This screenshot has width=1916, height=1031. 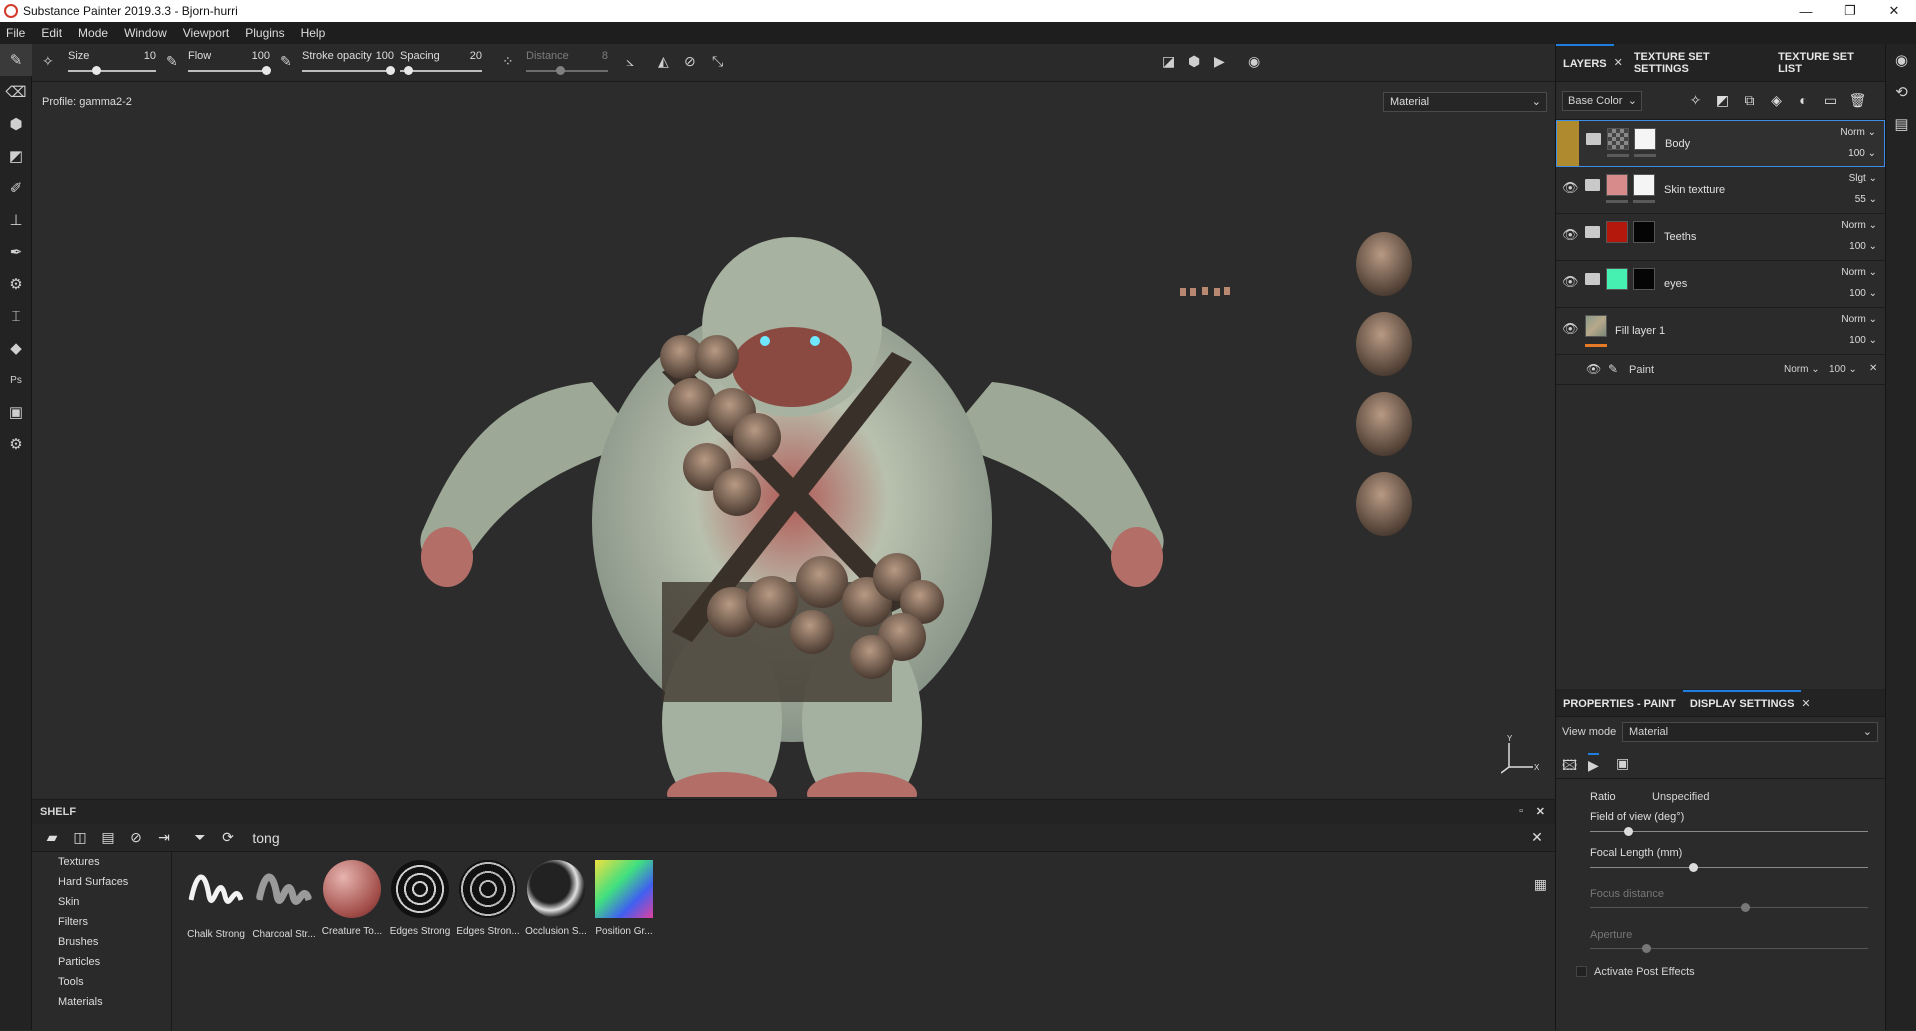 What do you see at coordinates (172, 61) in the screenshot?
I see `size-pen-pressure-icon: ✎` at bounding box center [172, 61].